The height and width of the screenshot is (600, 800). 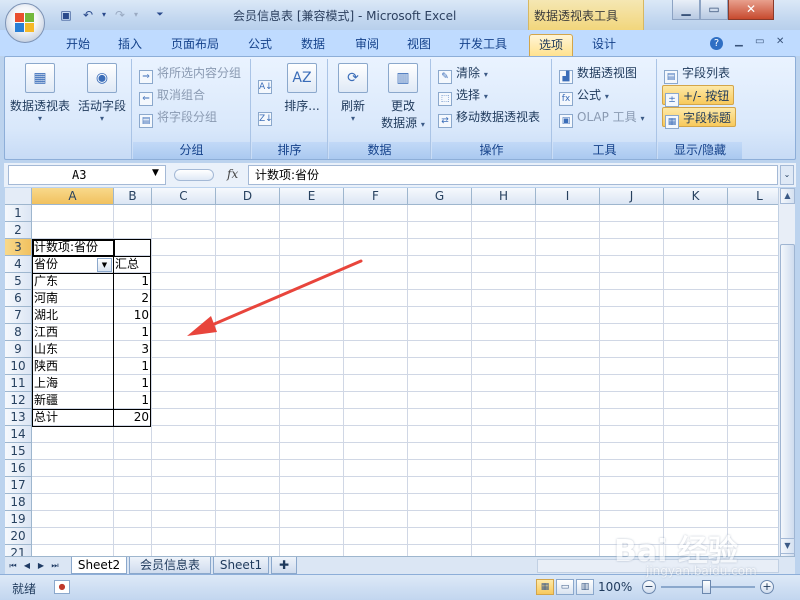 I want to click on status-ready: 就绪, so click(x=24, y=589).